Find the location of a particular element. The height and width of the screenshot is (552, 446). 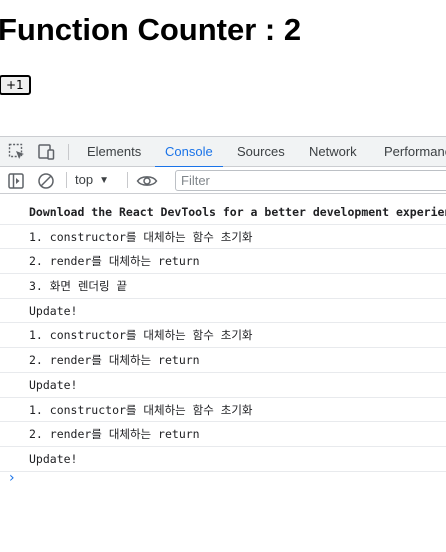

device-toolbar-icon is located at coordinates (46, 152).